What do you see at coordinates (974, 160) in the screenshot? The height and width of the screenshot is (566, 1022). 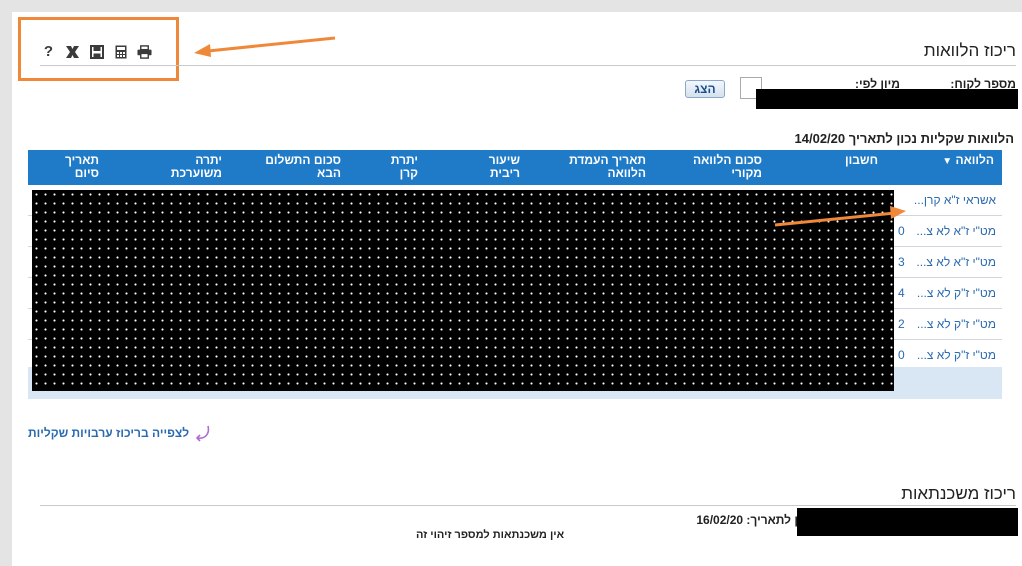 I see `col-loan-label: הלוואה` at bounding box center [974, 160].